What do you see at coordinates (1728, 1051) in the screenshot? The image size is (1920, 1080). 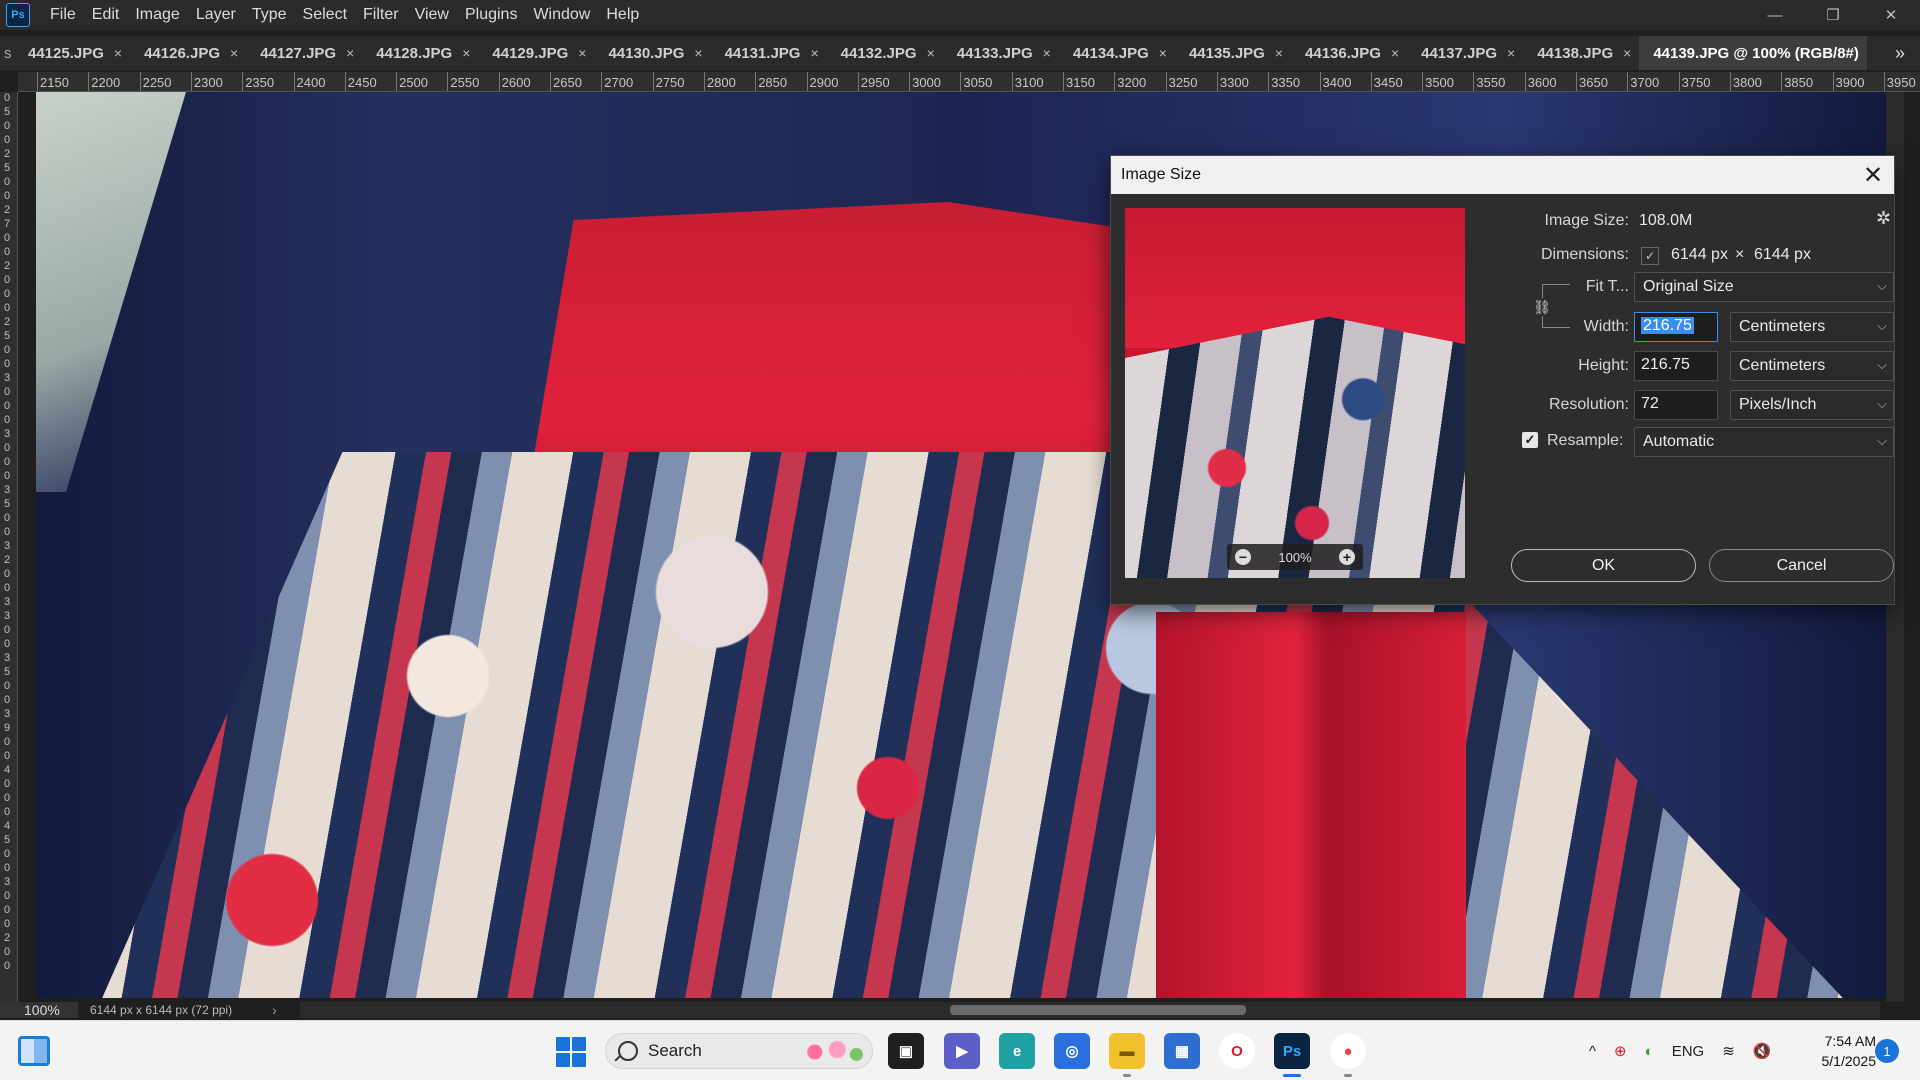 I see `wifi-icon: ≋` at bounding box center [1728, 1051].